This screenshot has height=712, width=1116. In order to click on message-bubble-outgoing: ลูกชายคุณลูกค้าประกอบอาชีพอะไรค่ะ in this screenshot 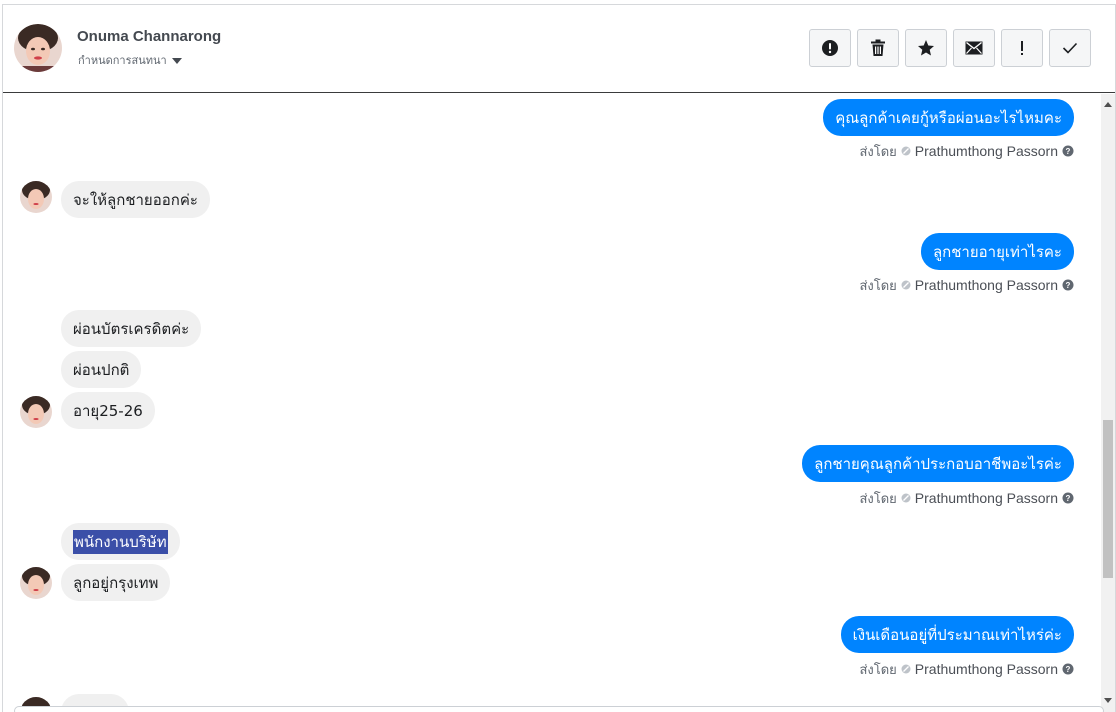, I will do `click(938, 463)`.